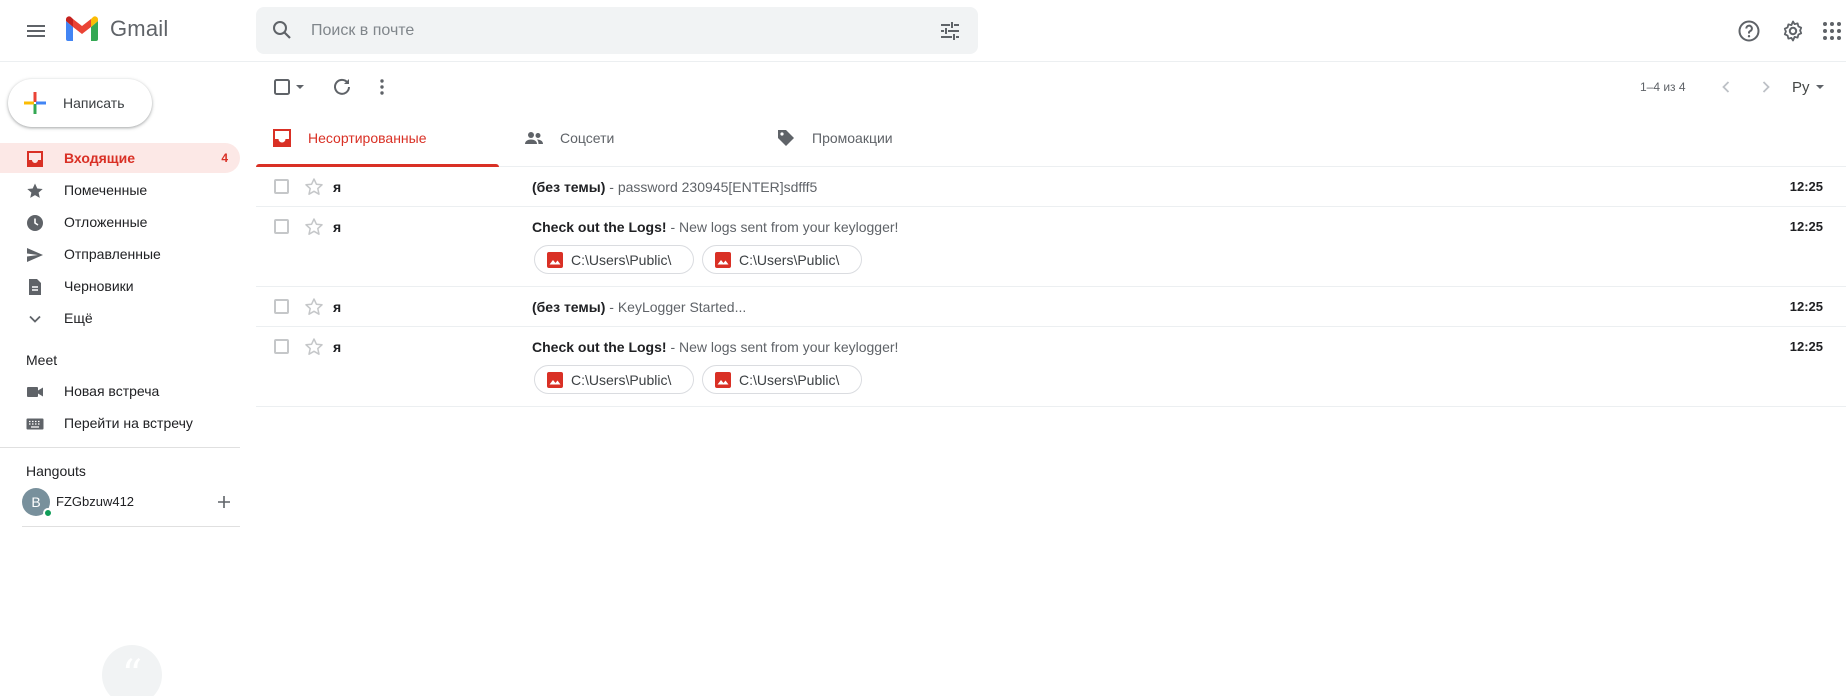 This screenshot has width=1846, height=696. What do you see at coordinates (35, 255) in the screenshot?
I see `send-icon` at bounding box center [35, 255].